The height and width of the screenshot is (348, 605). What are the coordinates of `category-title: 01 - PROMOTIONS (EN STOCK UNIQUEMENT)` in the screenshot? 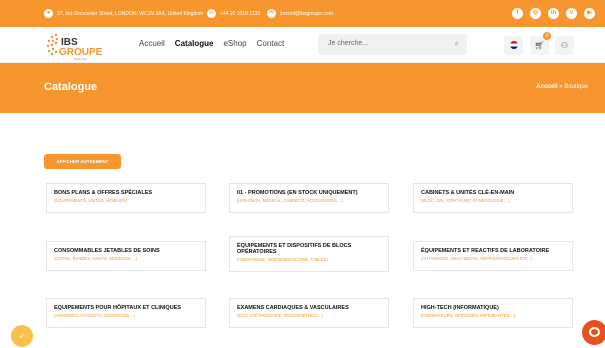 It's located at (297, 193).